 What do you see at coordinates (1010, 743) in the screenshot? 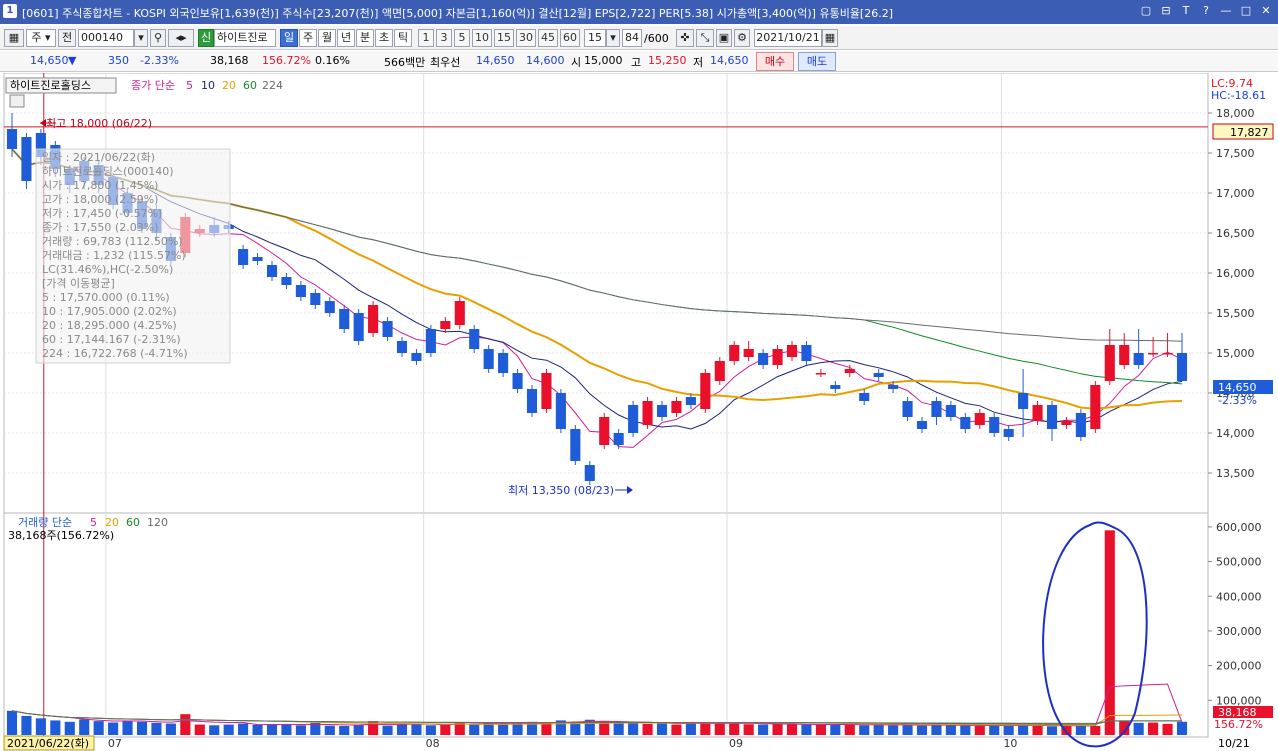
I see `month-label: 10` at bounding box center [1010, 743].